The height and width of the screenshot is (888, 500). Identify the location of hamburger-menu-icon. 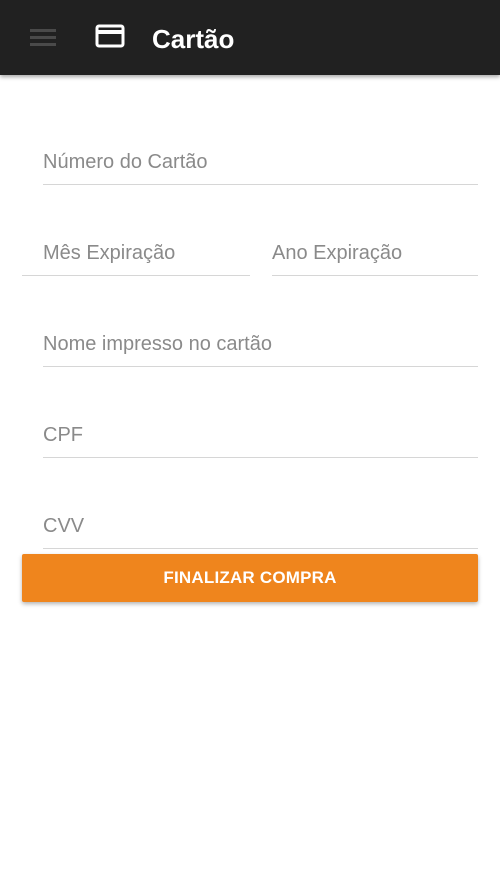
(43, 38).